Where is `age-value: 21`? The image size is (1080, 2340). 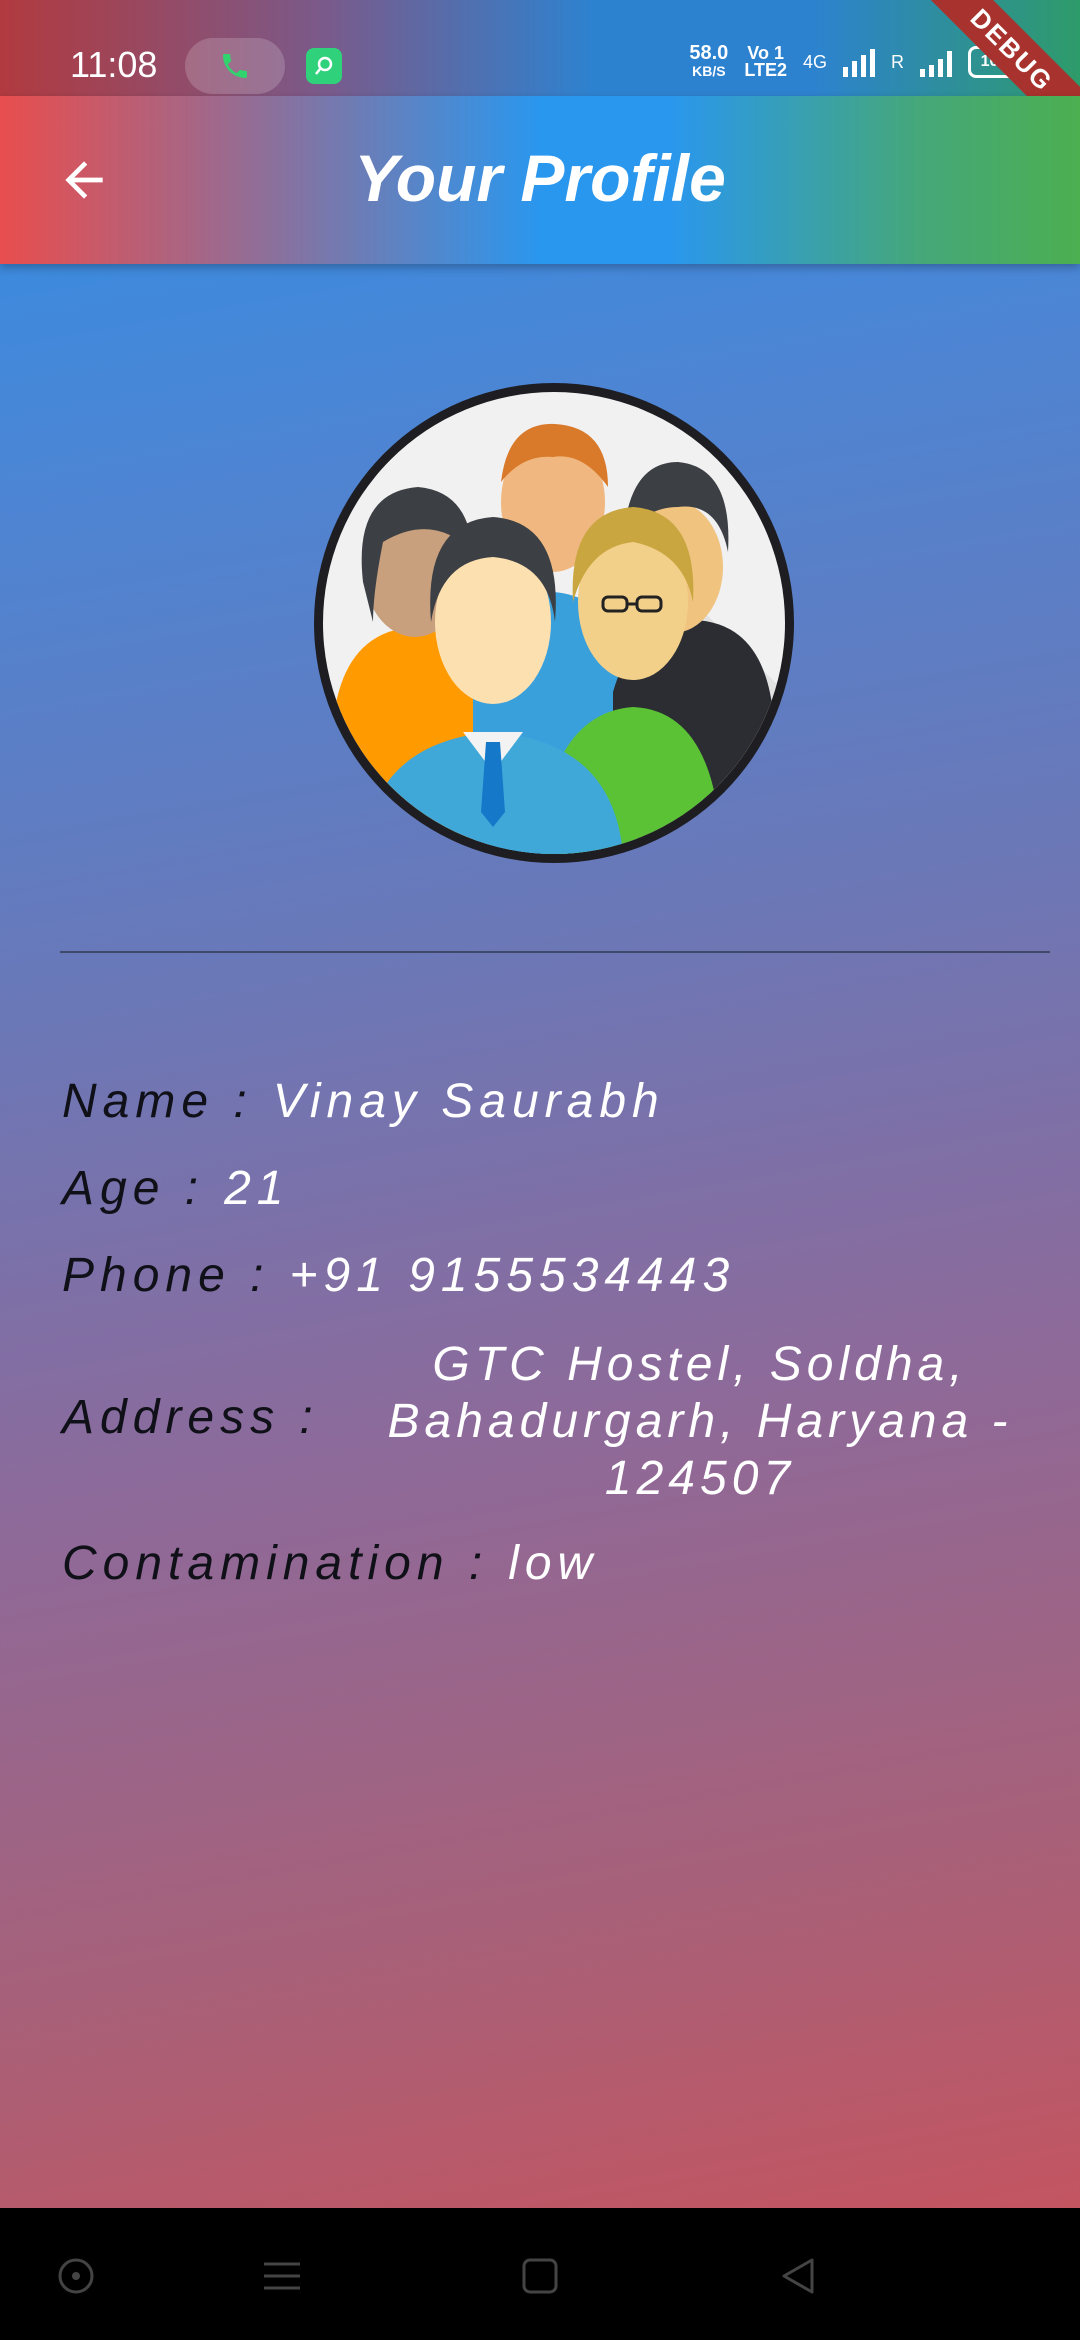
age-value: 21 is located at coordinates (257, 1188).